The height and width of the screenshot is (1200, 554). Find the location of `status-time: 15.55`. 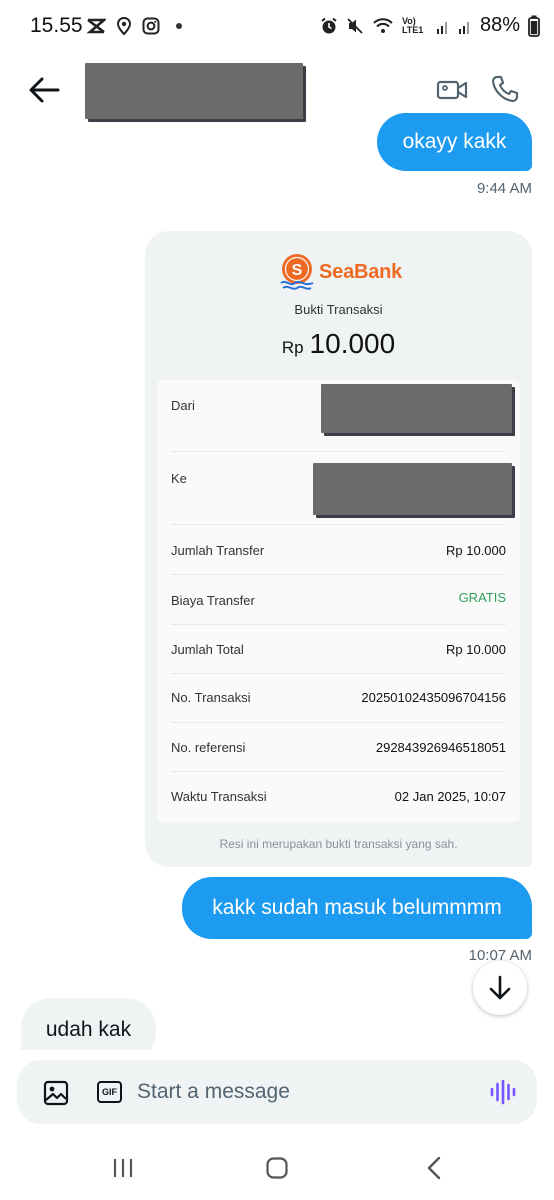

status-time: 15.55 is located at coordinates (56, 25).